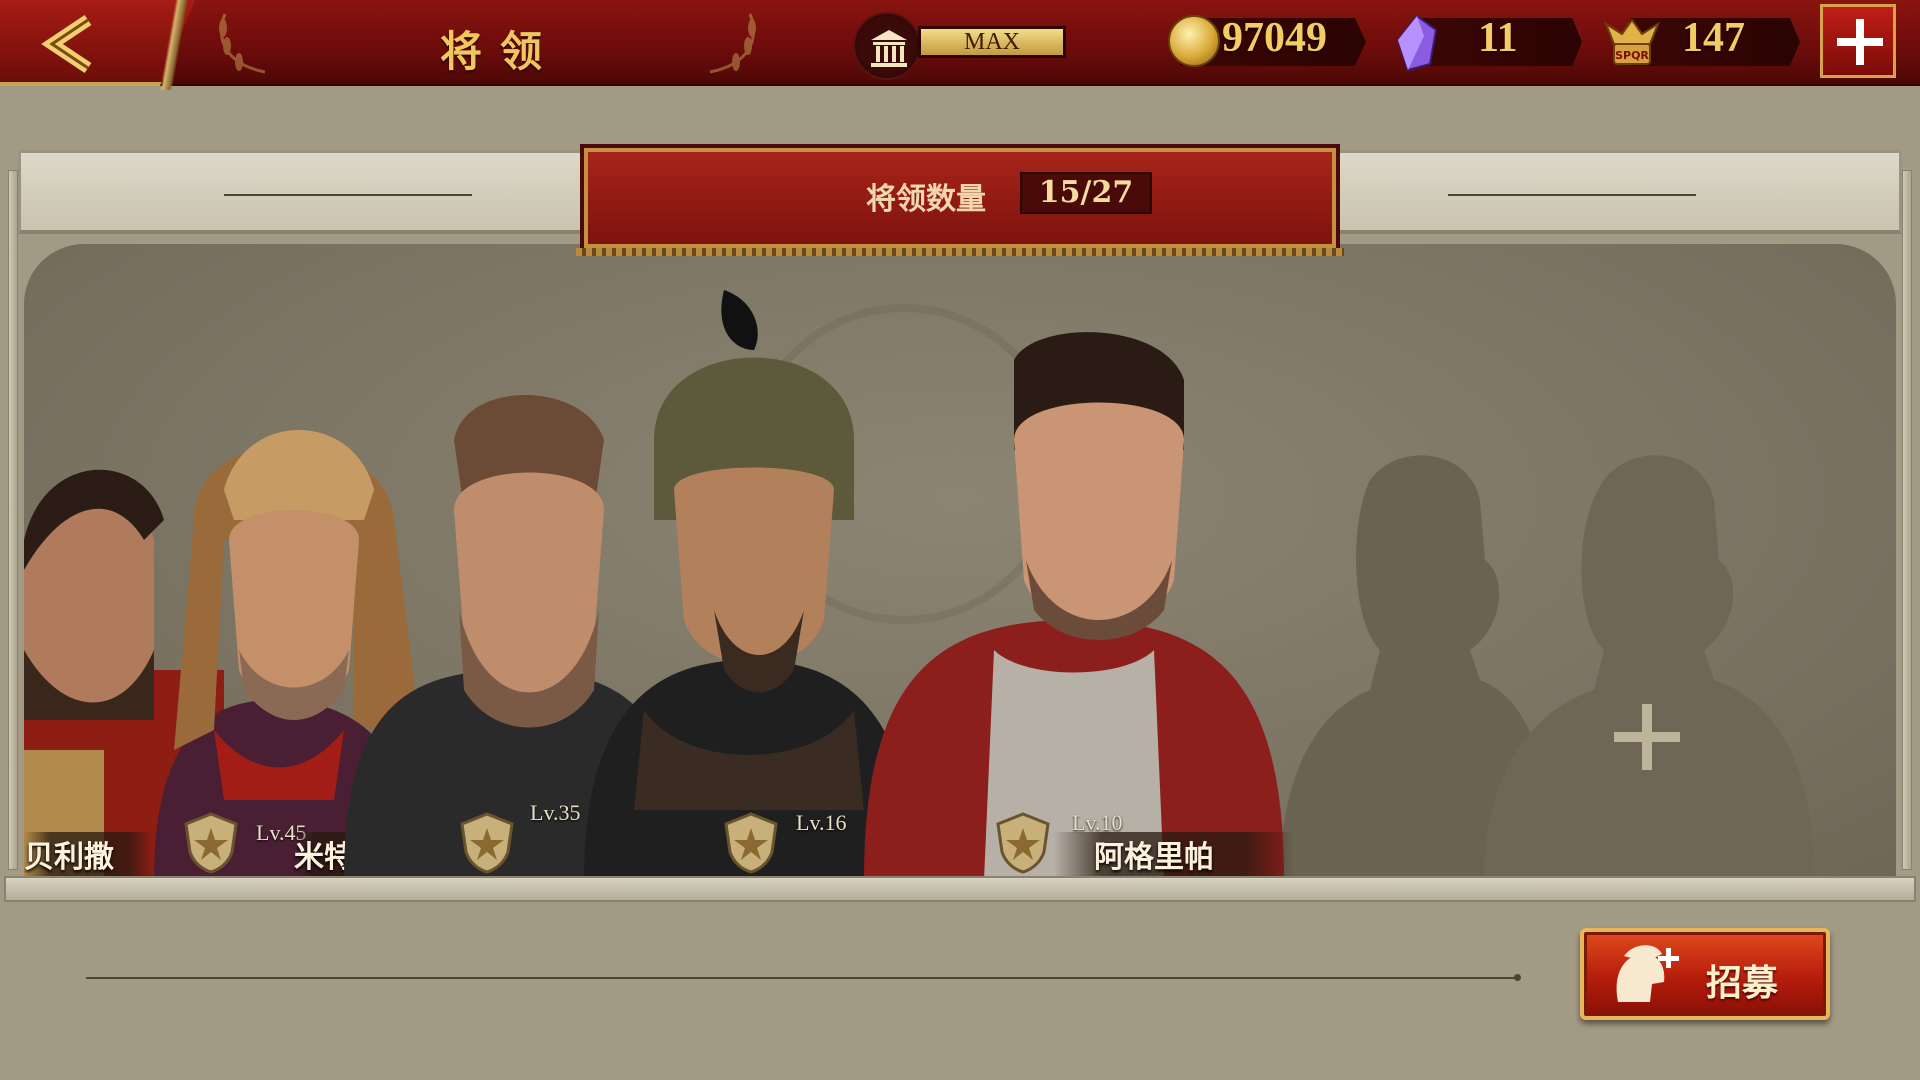 The width and height of the screenshot is (1920, 1080). I want to click on purple-gem-icon, so click(1417, 43).